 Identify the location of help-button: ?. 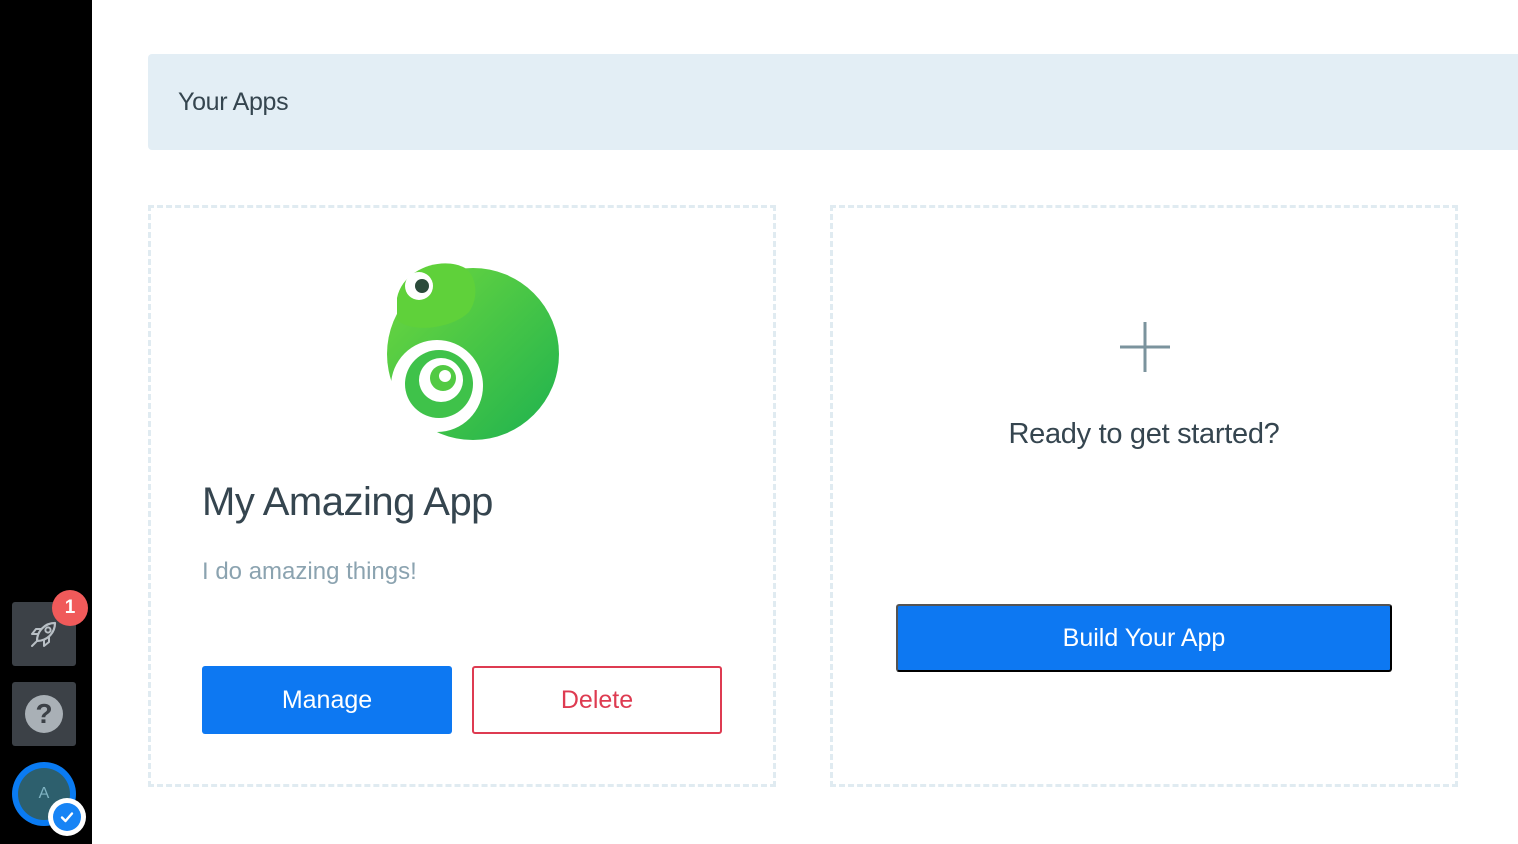
(44, 714).